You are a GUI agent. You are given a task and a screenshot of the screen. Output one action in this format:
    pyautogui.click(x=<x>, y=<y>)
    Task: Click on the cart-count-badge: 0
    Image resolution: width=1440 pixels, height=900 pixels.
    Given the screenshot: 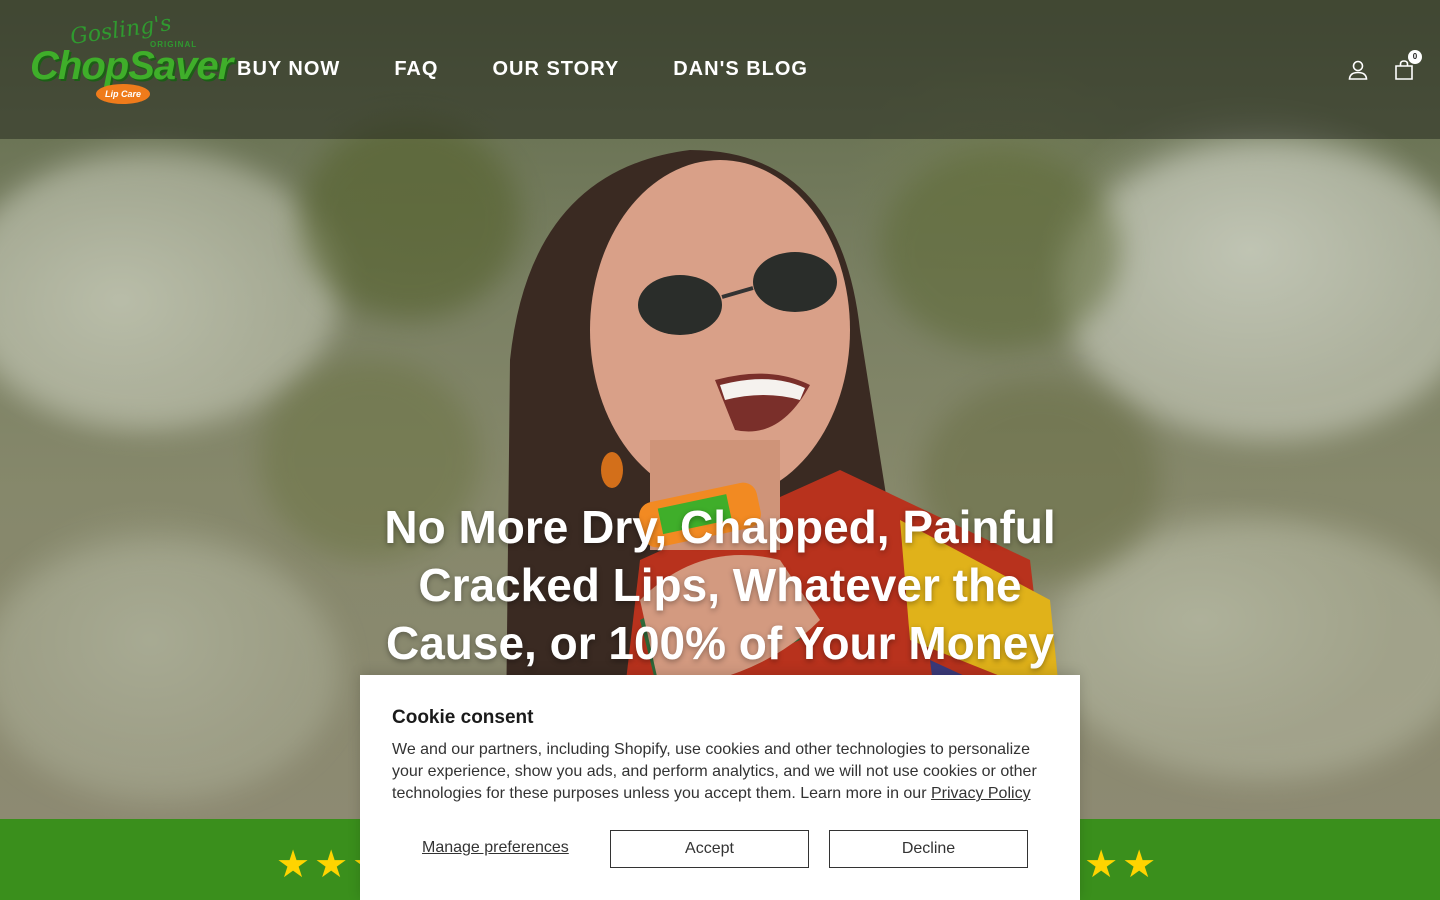 What is the action you would take?
    pyautogui.click(x=1415, y=57)
    